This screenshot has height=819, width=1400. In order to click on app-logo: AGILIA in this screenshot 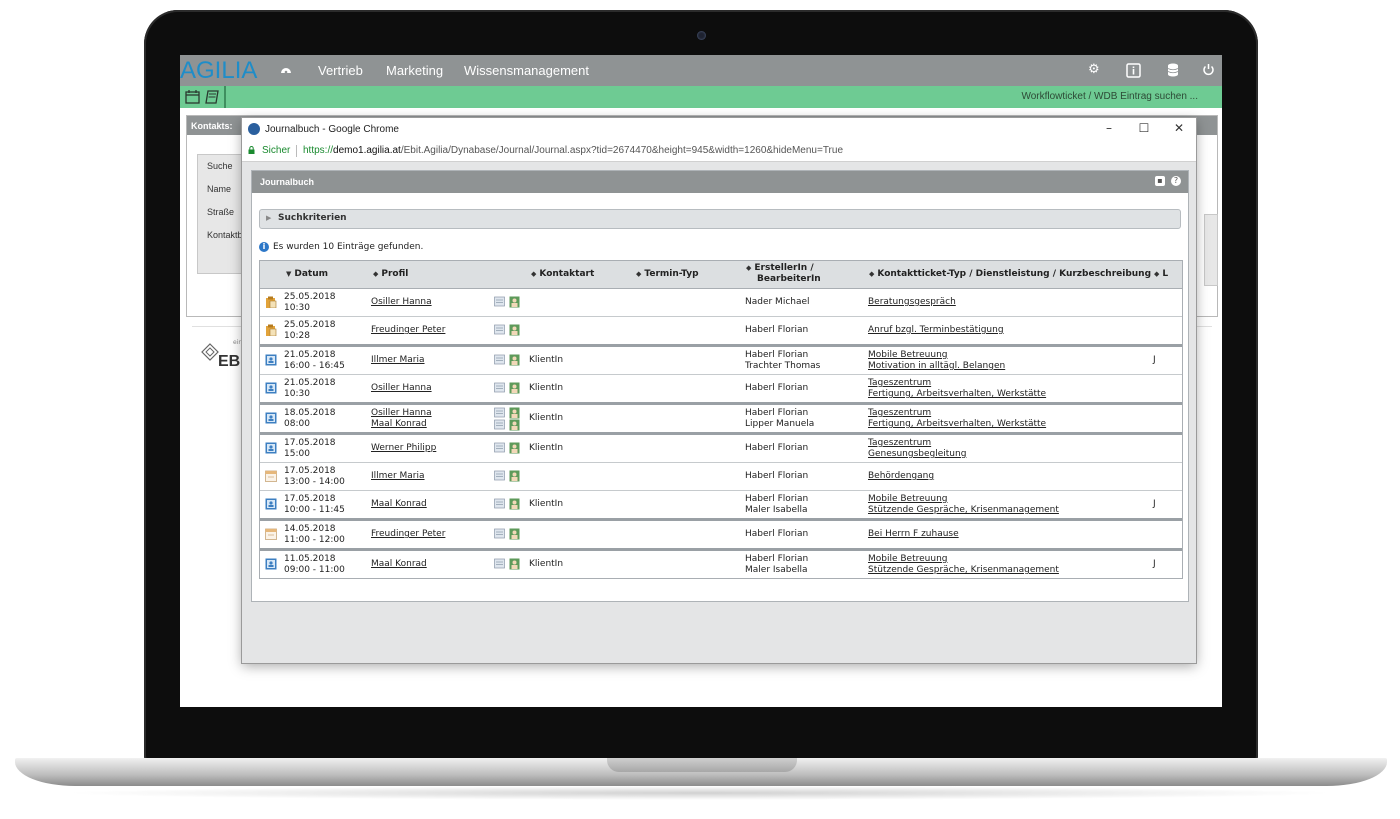, I will do `click(218, 71)`.